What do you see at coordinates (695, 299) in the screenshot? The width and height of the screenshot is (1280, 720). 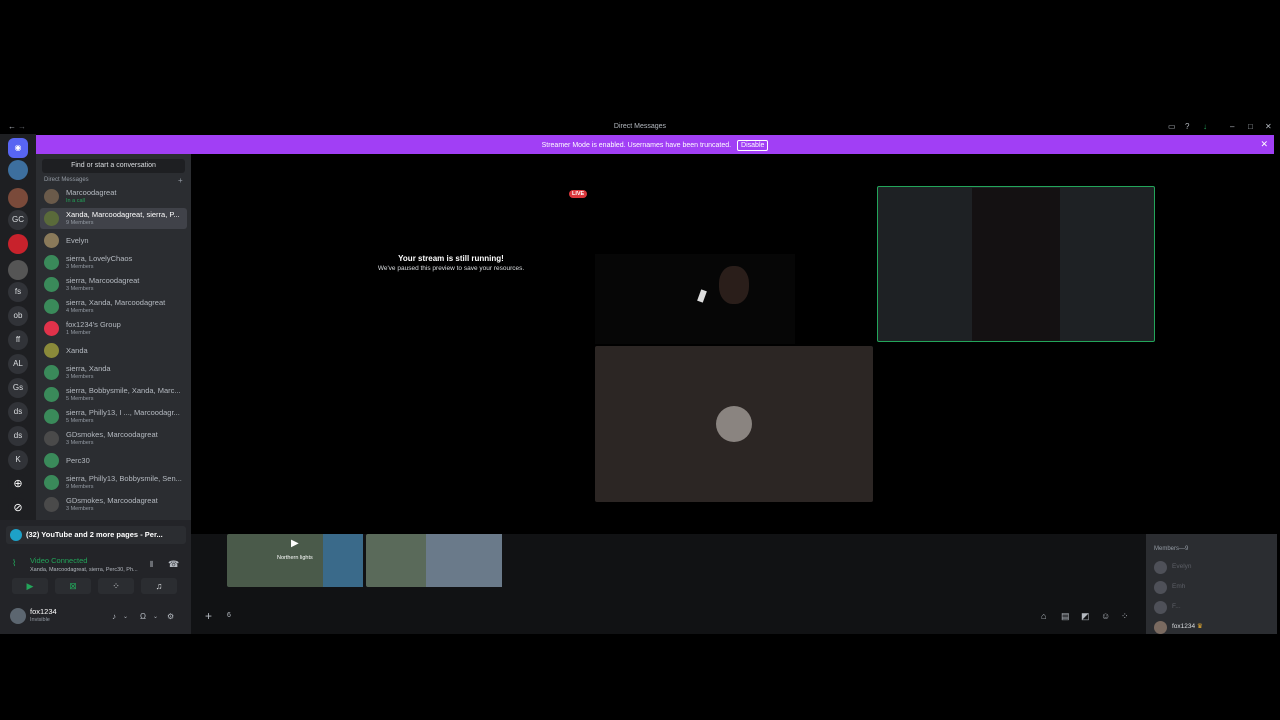 I see `camera-feed` at bounding box center [695, 299].